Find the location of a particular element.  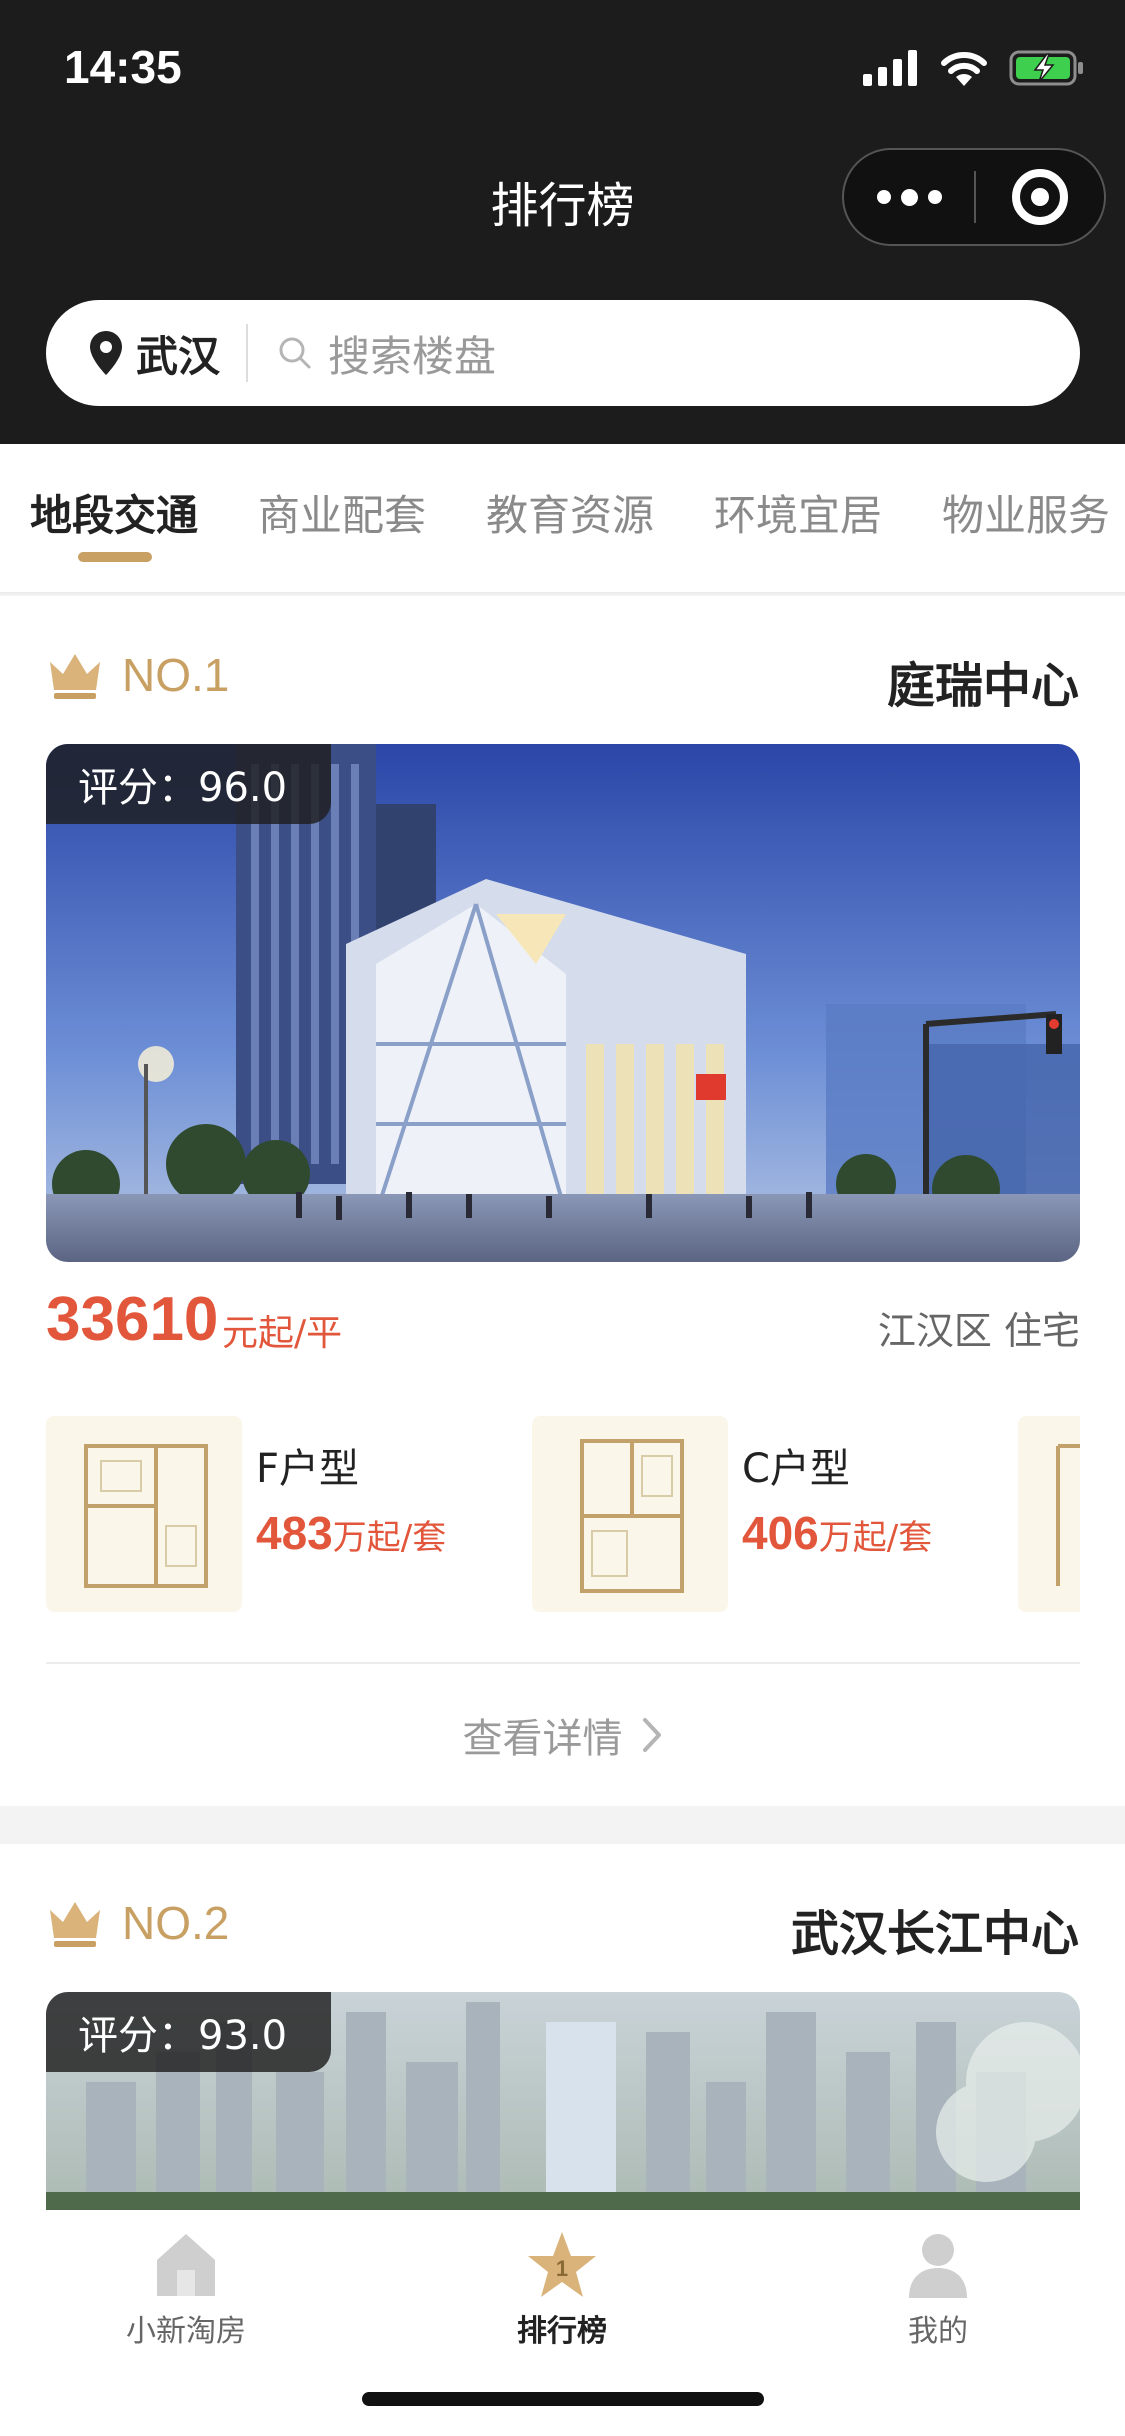

floorplan-item: C户型 406万起/套 is located at coordinates (772, 1514).